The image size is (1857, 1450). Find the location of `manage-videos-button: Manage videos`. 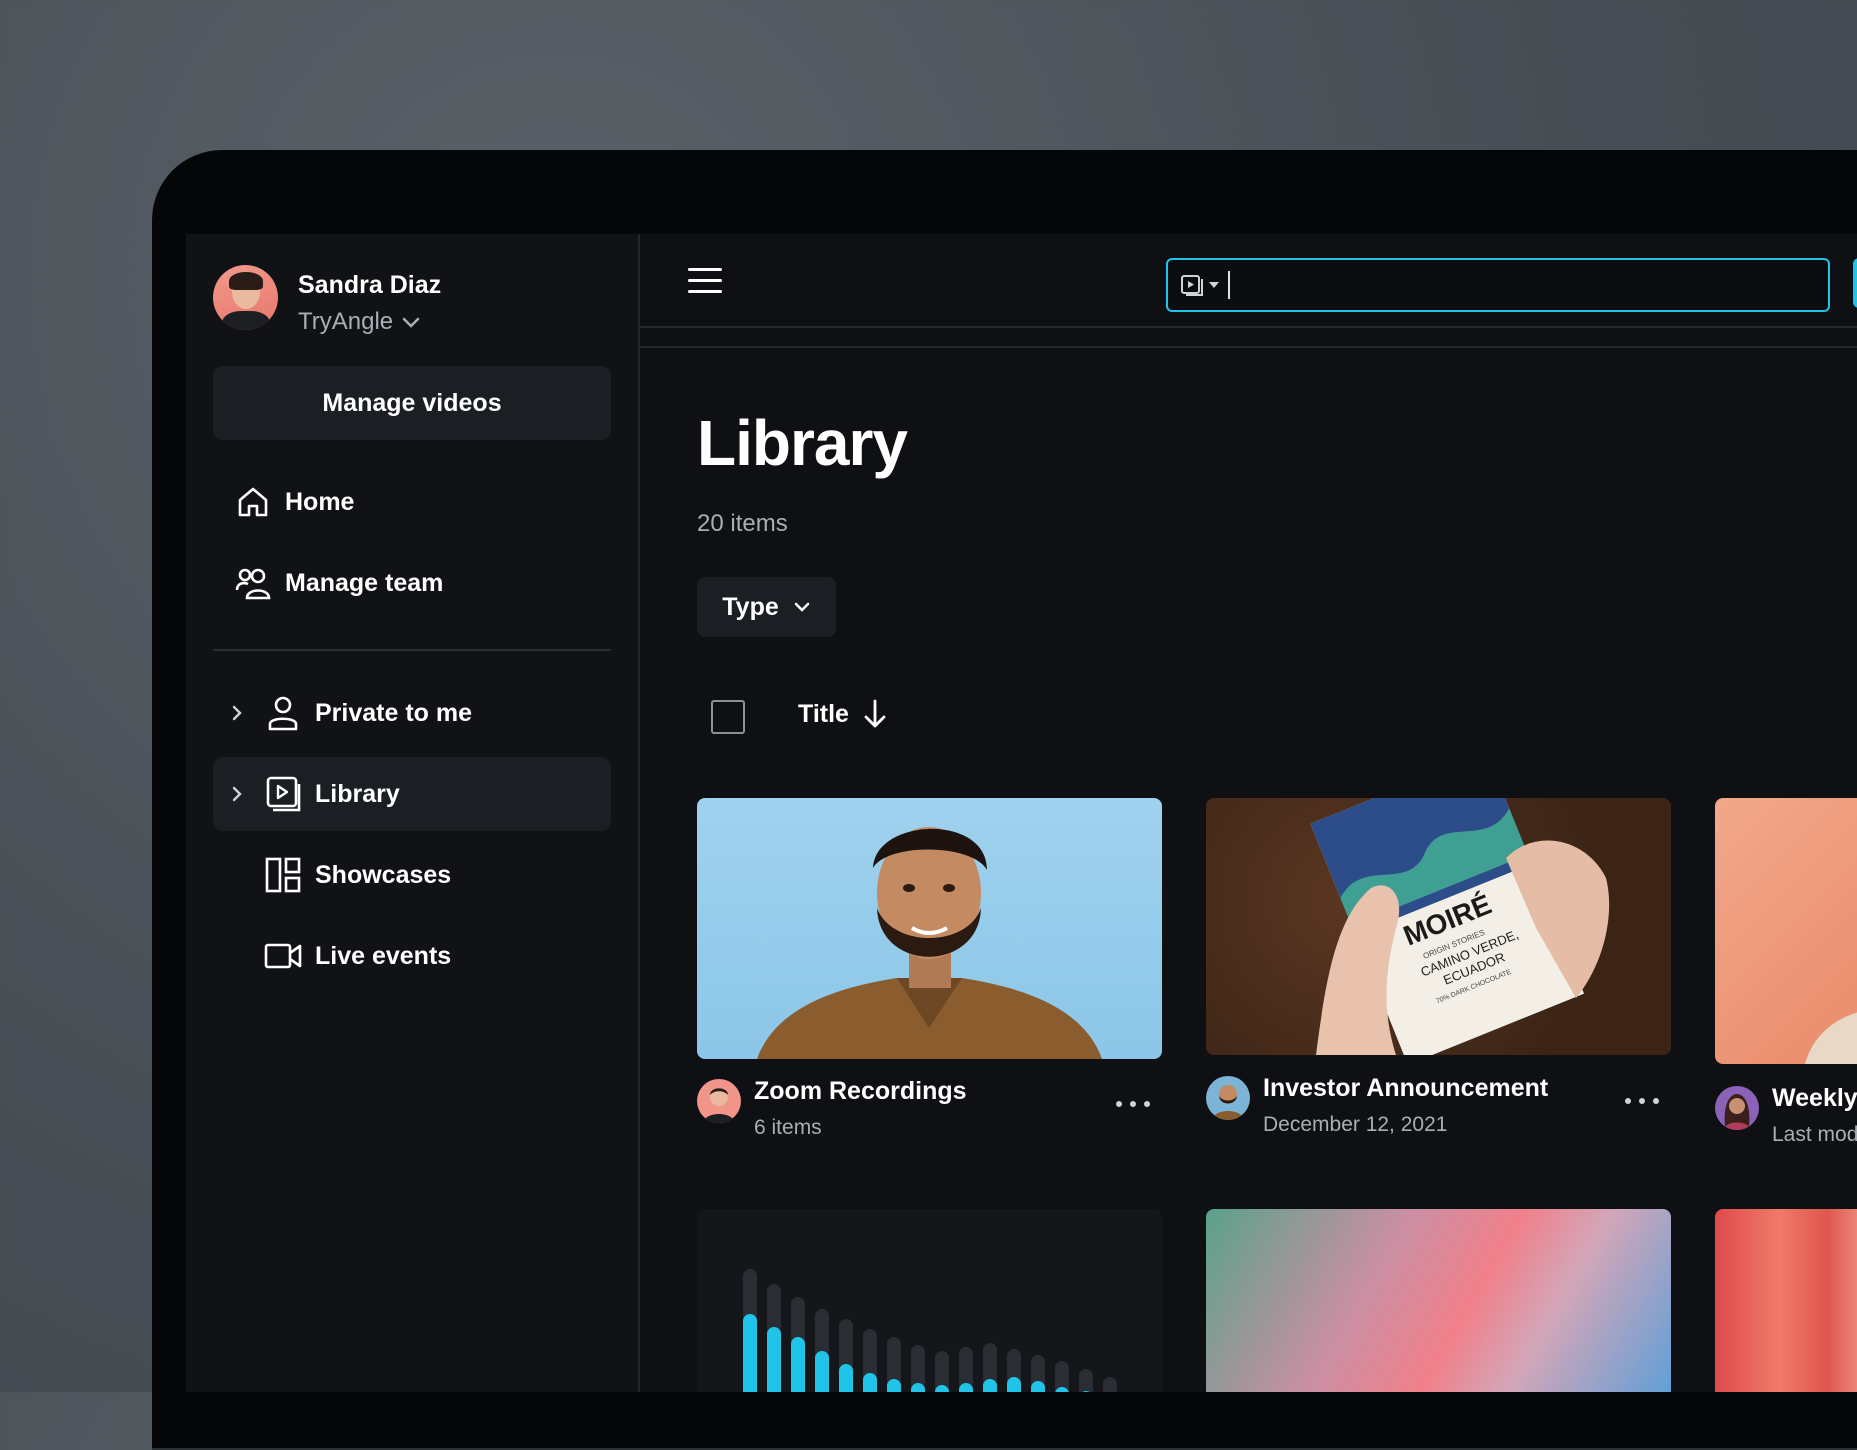

manage-videos-button: Manage videos is located at coordinates (412, 403).